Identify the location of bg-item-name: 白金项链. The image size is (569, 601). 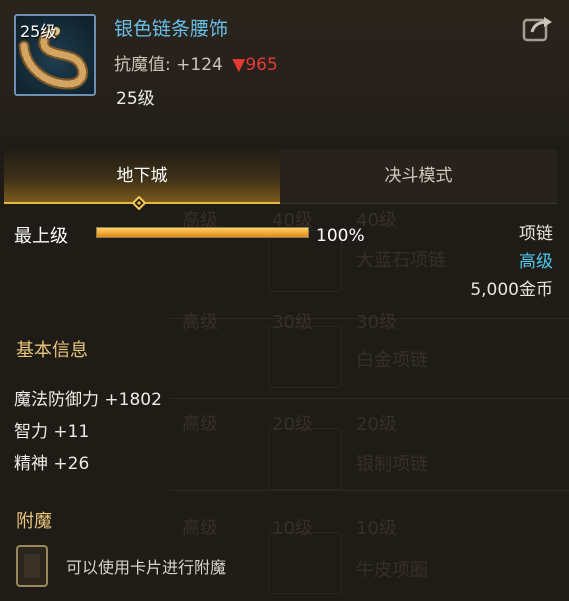
(392, 360).